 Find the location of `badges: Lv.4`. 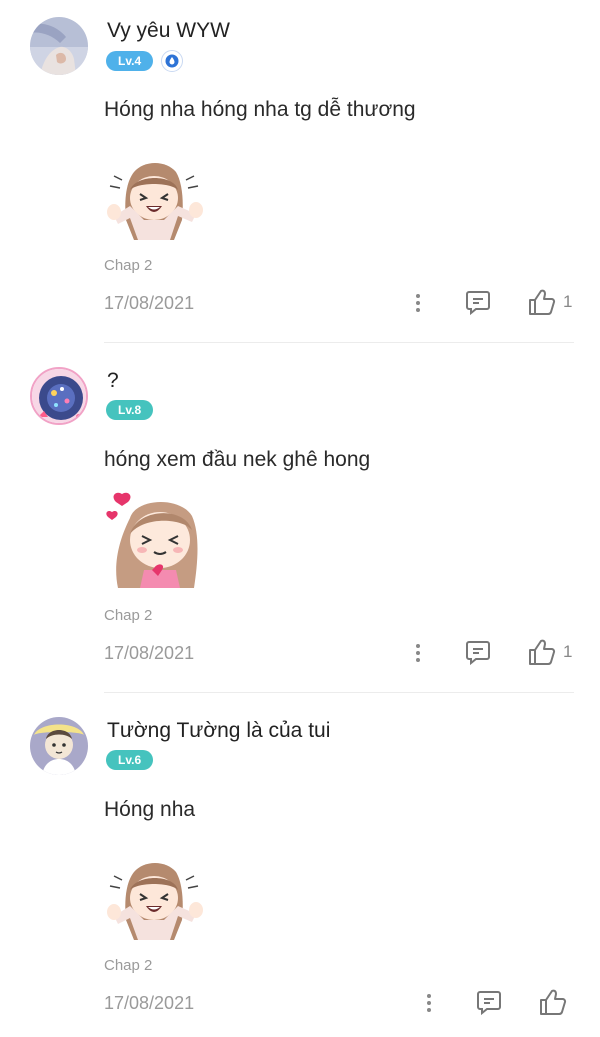

badges: Lv.4 is located at coordinates (145, 61).